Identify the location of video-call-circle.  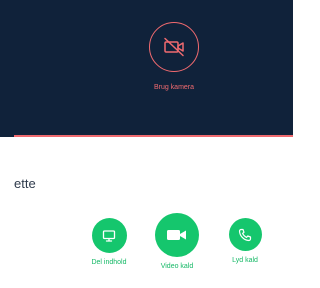
(177, 235).